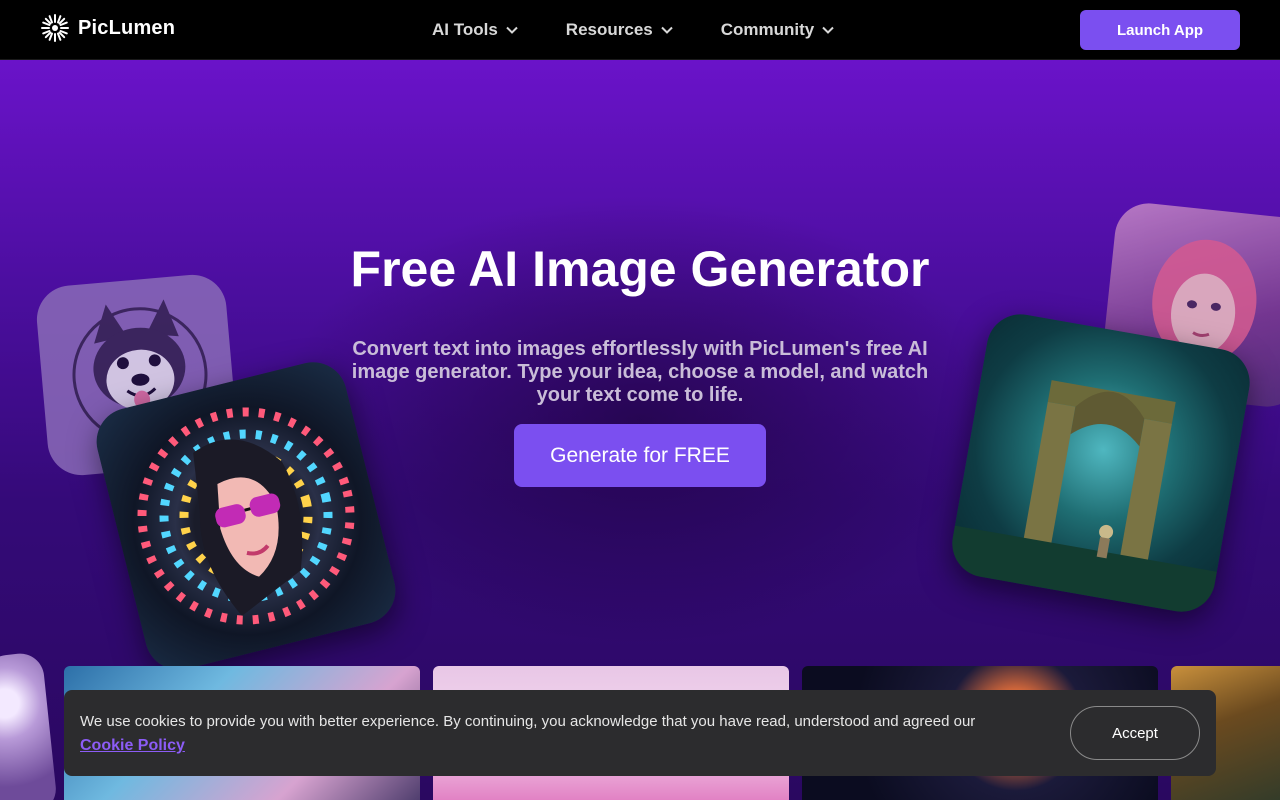  What do you see at coordinates (640, 455) in the screenshot?
I see `generate-for-free-button: Generate for FREE` at bounding box center [640, 455].